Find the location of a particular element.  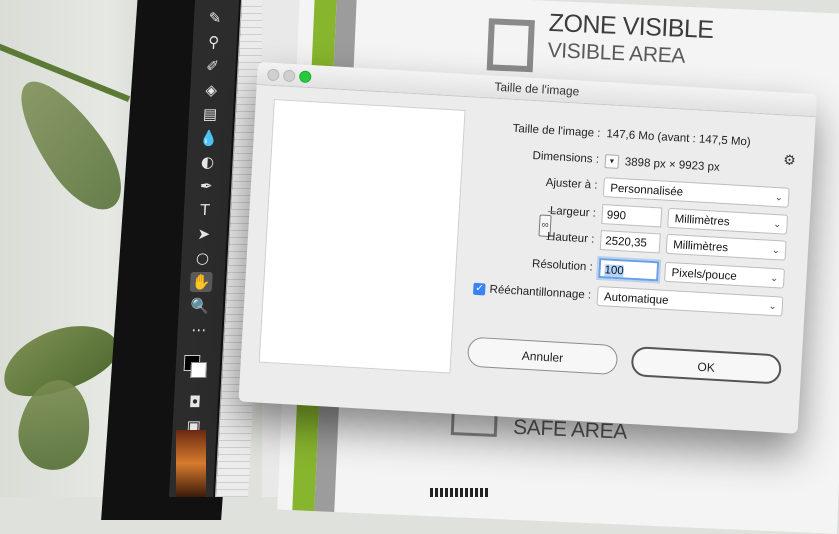

width-unit-select: Millimètres ⌄ is located at coordinates (728, 221).